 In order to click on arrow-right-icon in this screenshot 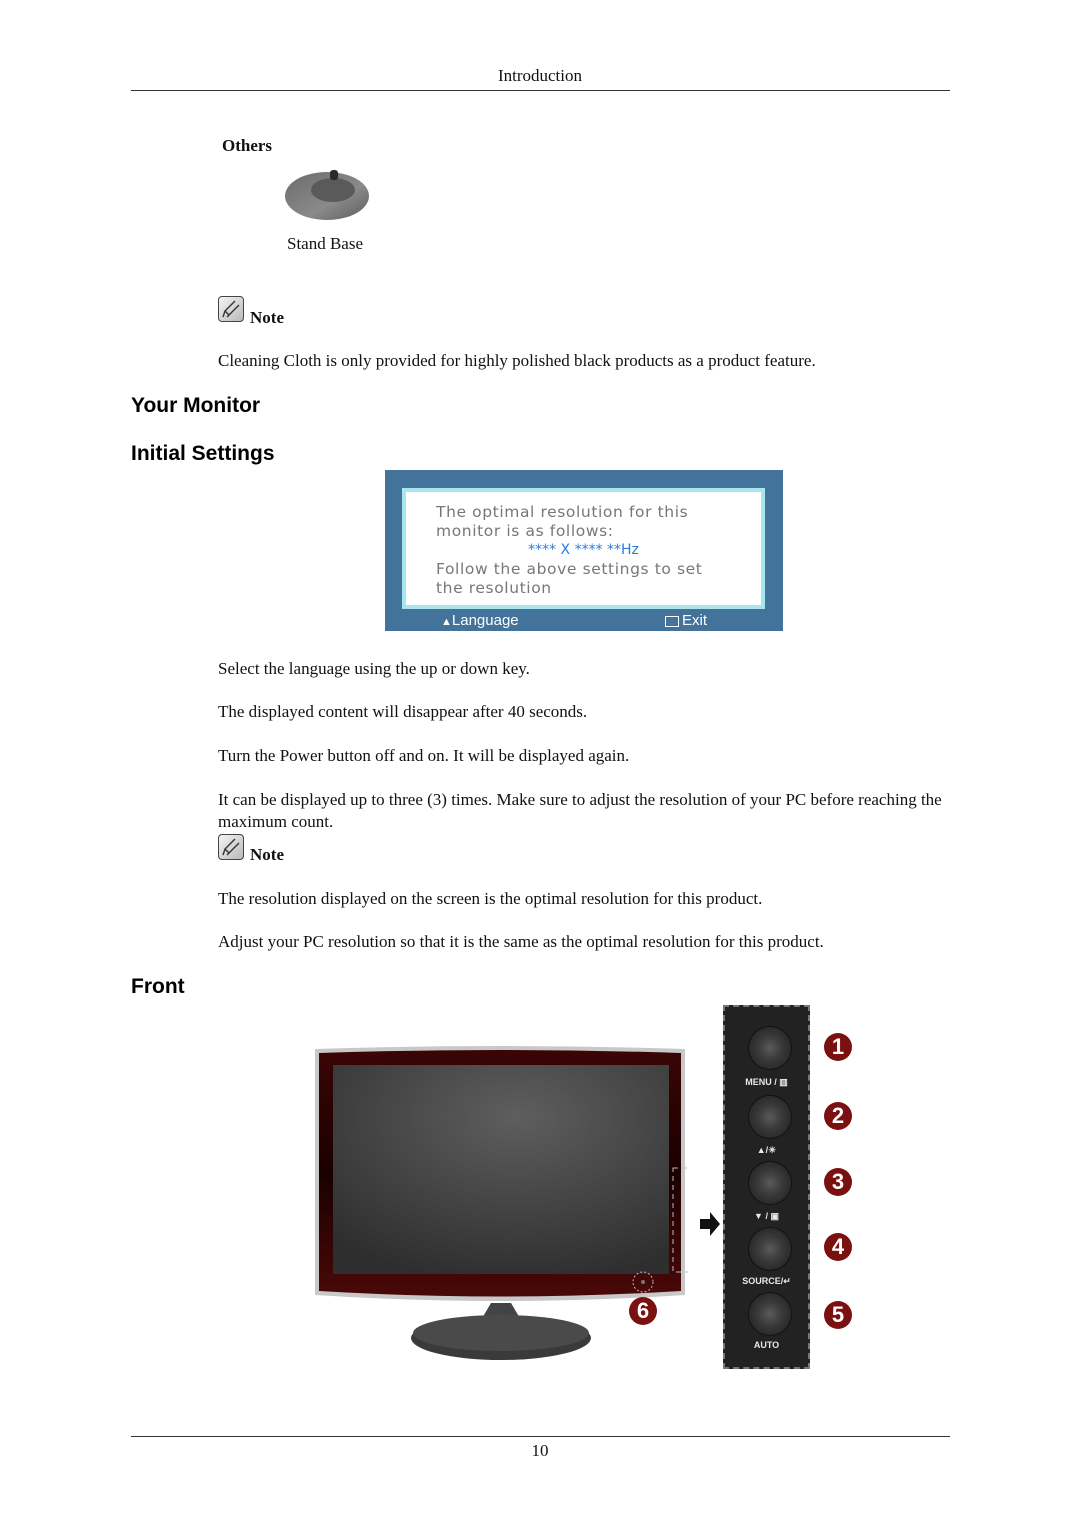, I will do `click(710, 1224)`.